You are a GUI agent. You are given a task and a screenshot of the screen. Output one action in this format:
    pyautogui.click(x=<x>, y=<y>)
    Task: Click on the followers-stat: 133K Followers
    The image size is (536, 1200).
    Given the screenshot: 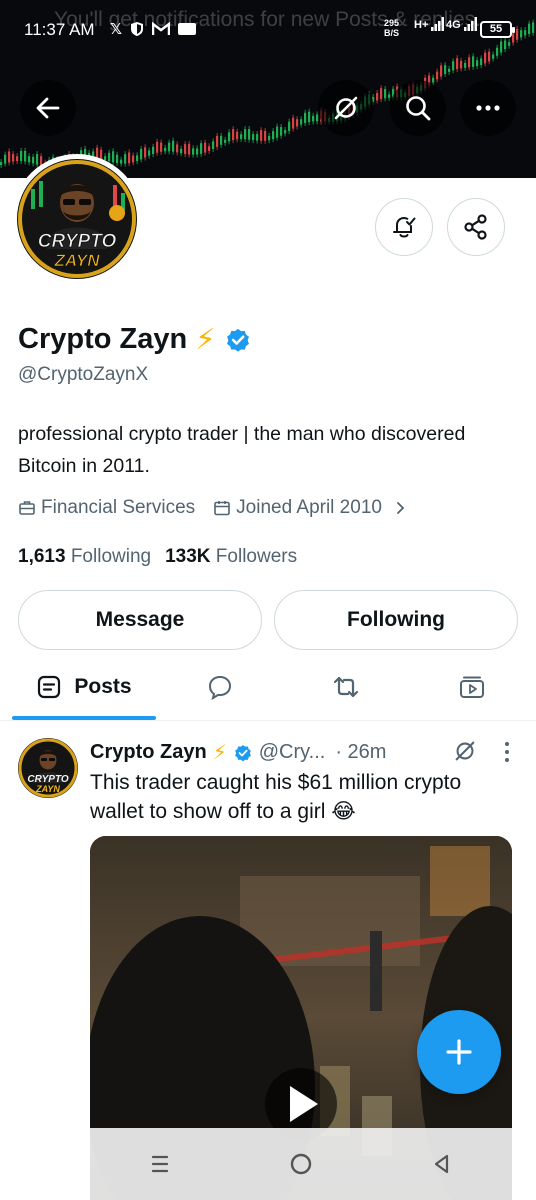 What is the action you would take?
    pyautogui.click(x=231, y=557)
    